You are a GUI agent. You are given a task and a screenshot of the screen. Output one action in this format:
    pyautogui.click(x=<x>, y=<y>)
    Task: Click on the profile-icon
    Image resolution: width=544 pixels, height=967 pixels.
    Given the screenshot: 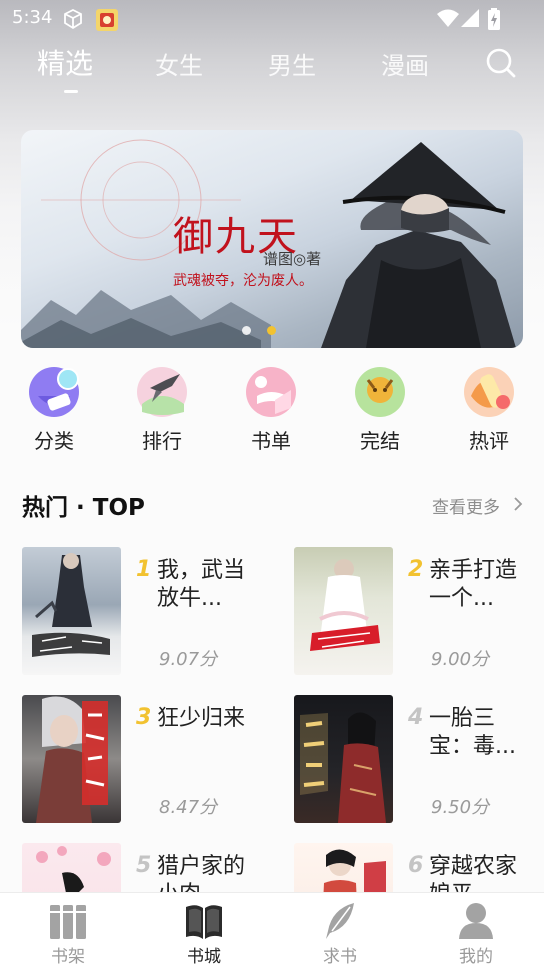 What is the action you would take?
    pyautogui.click(x=476, y=921)
    